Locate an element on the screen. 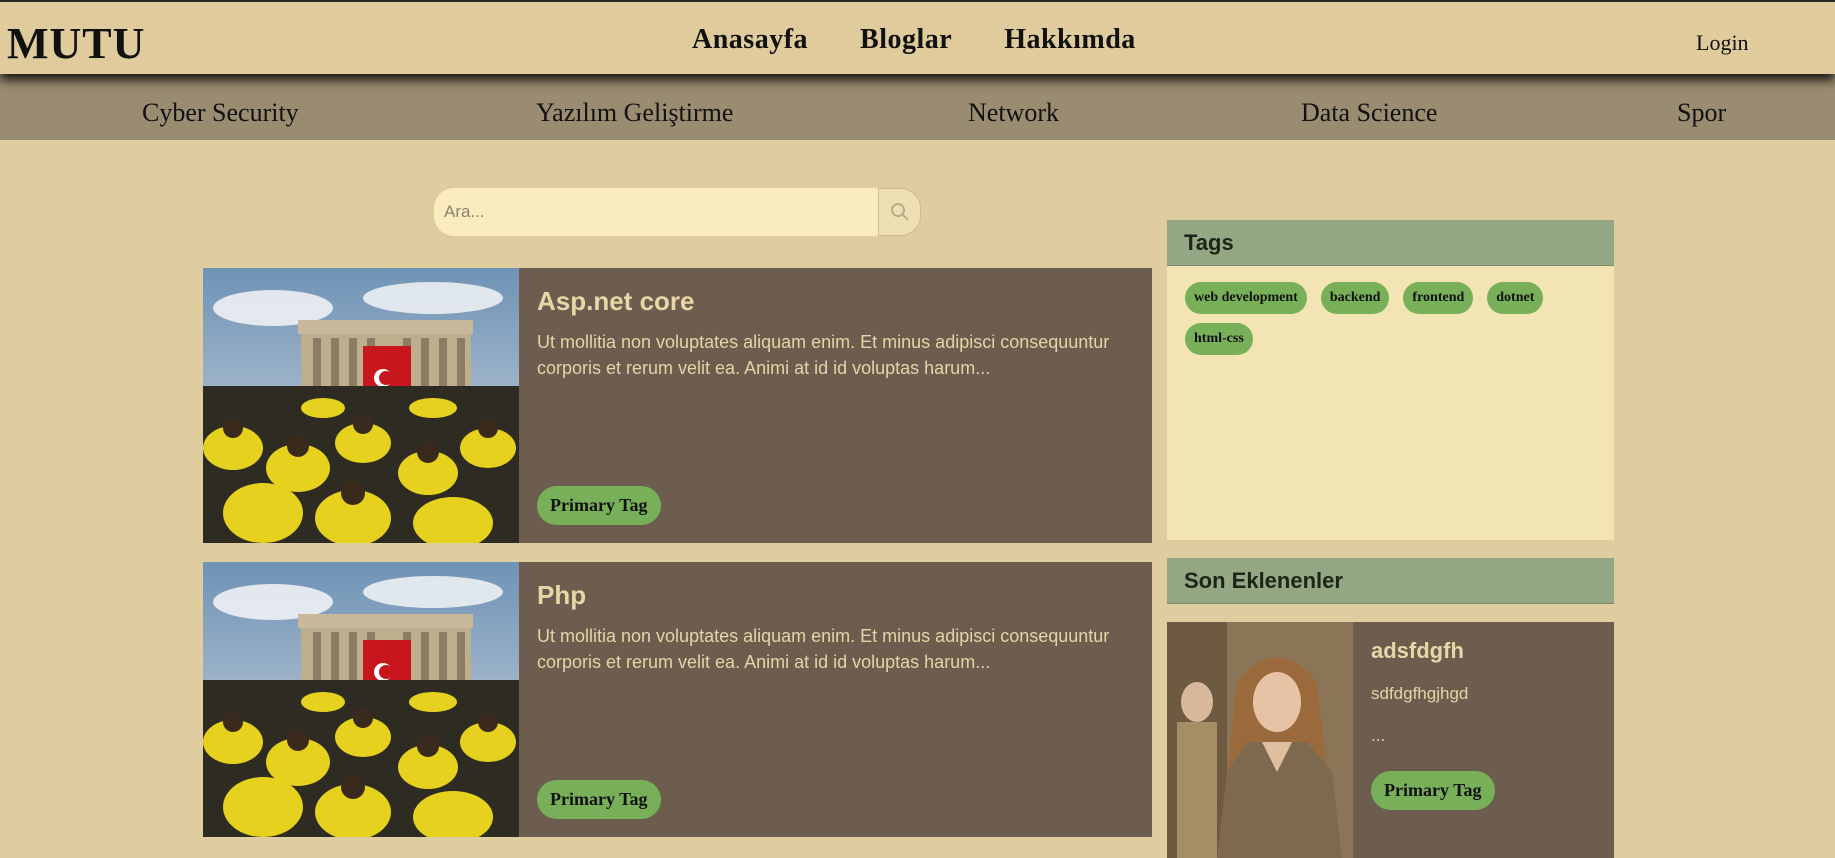  category-cyber-security: Cyber Security is located at coordinates (220, 113).